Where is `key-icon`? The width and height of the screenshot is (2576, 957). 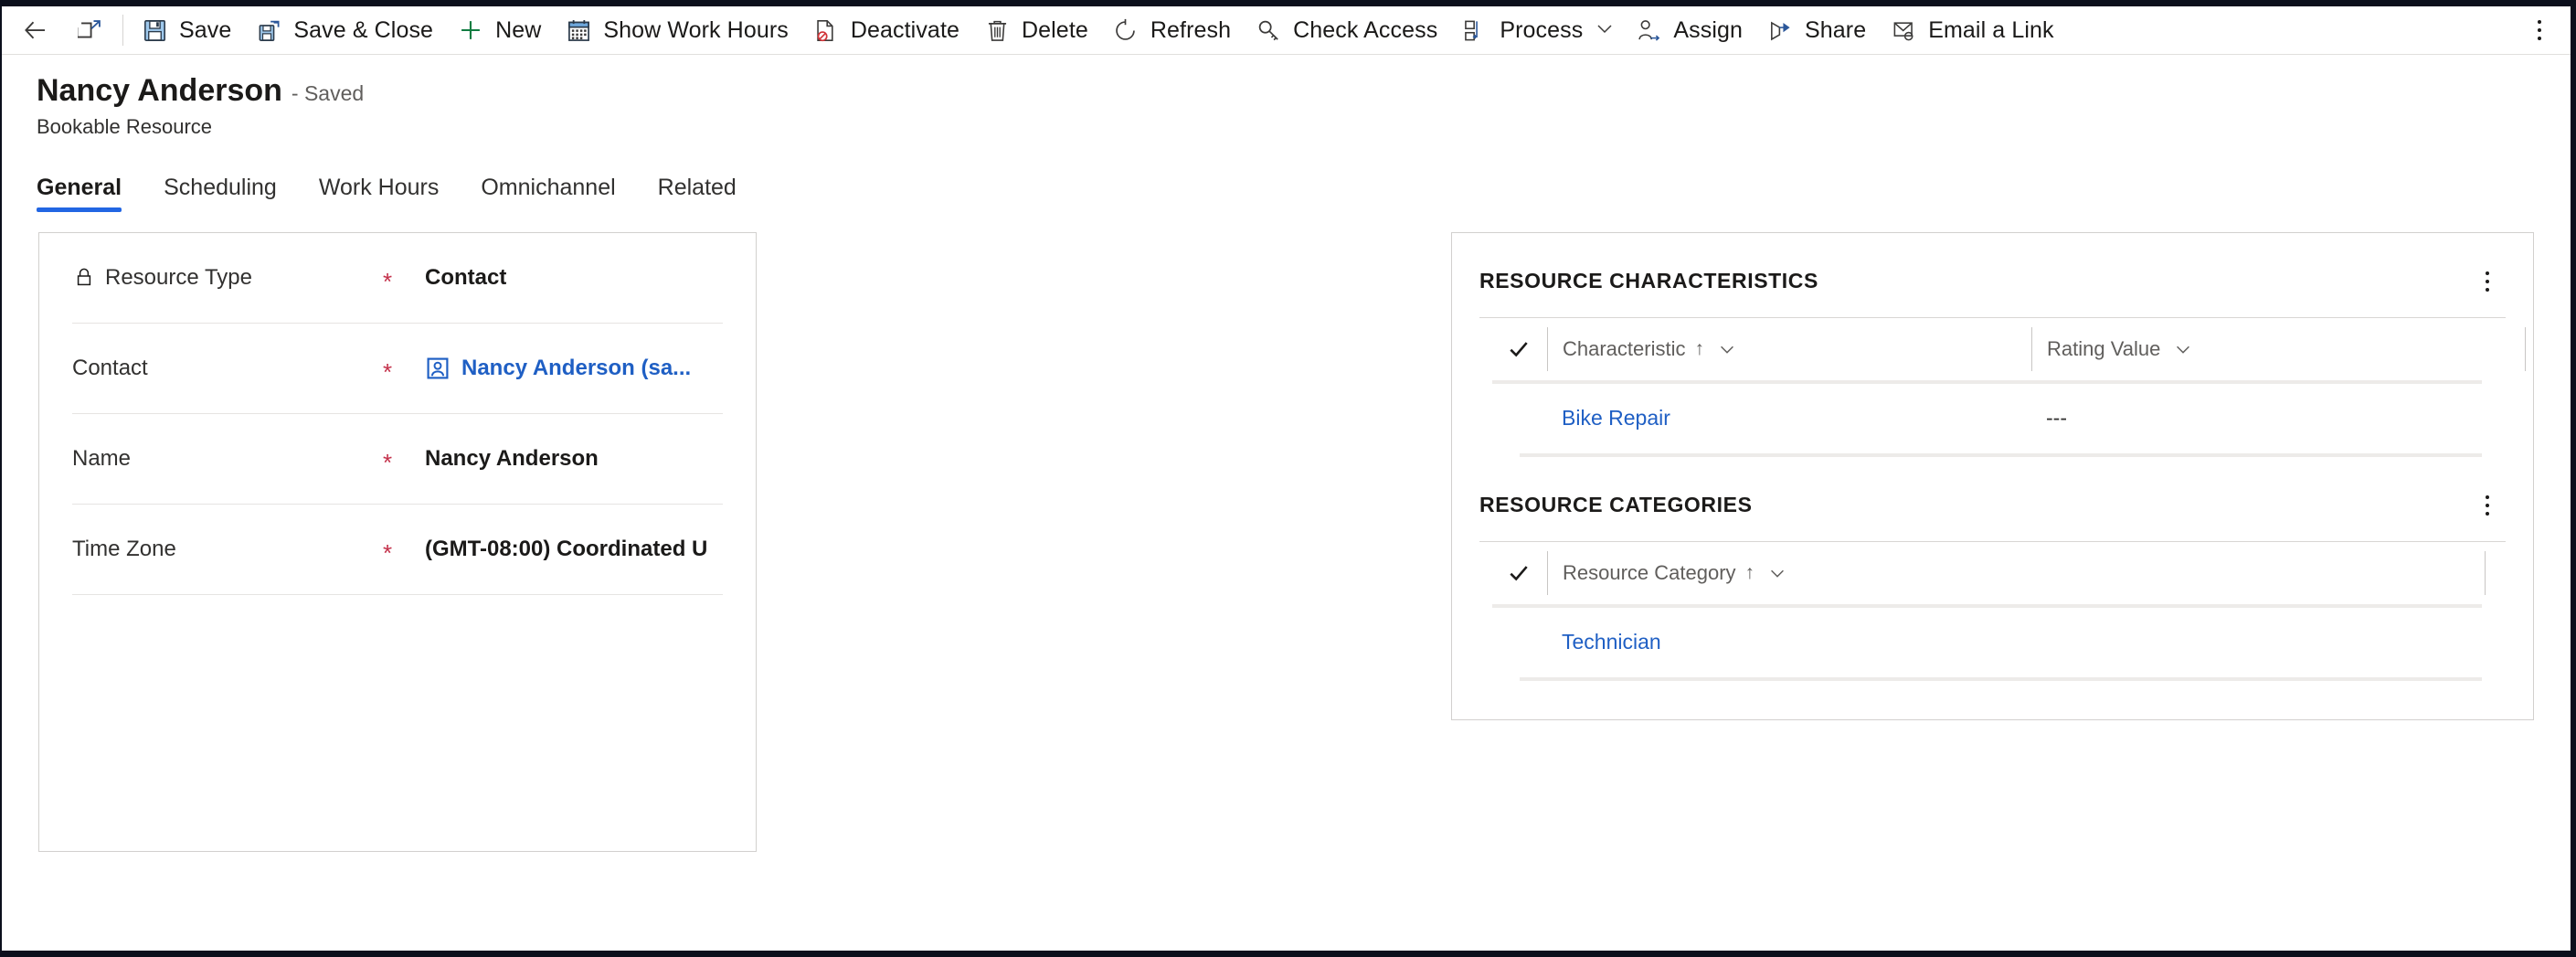
key-icon is located at coordinates (1268, 30).